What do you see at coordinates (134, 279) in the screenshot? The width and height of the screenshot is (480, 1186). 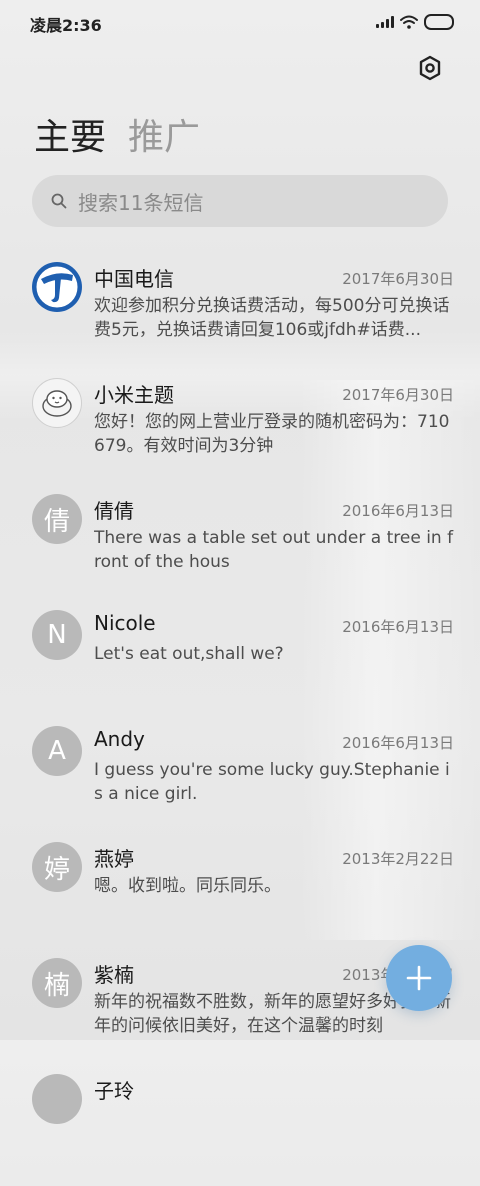 I see `sender-name: 中国电信` at bounding box center [134, 279].